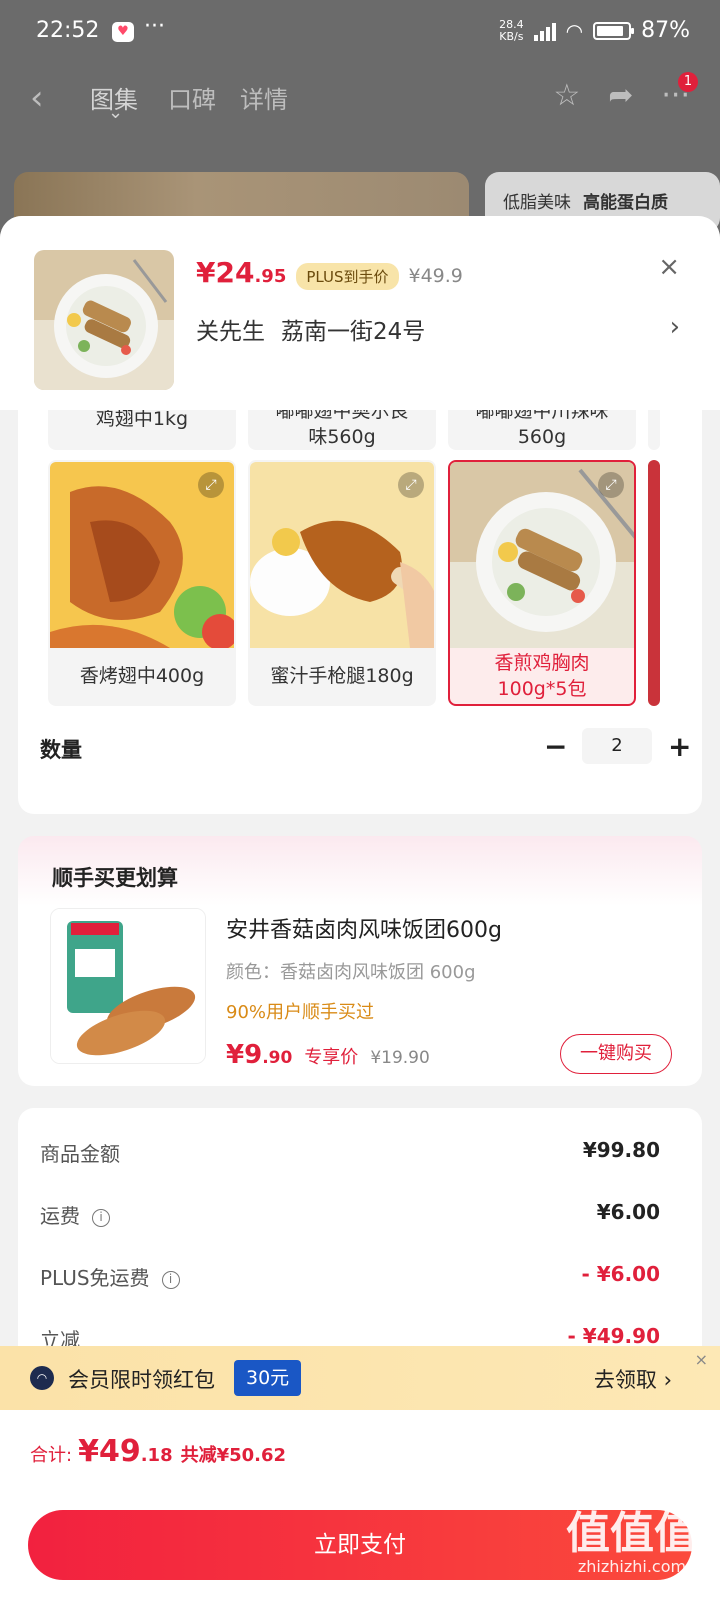 This screenshot has height=1600, width=720. What do you see at coordinates (350, 1154) in the screenshot?
I see `summary-row-goods: 商品金额 ¥99.80` at bounding box center [350, 1154].